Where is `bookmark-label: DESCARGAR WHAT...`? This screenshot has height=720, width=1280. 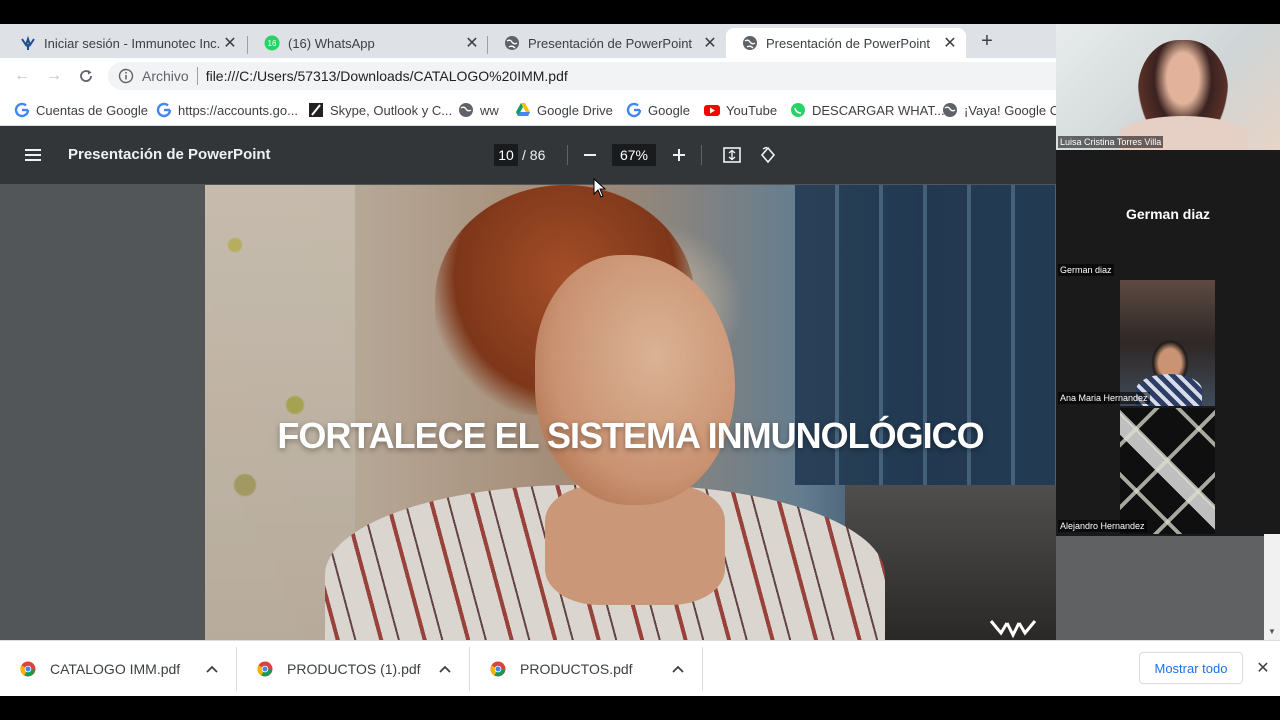 bookmark-label: DESCARGAR WHAT... is located at coordinates (878, 110).